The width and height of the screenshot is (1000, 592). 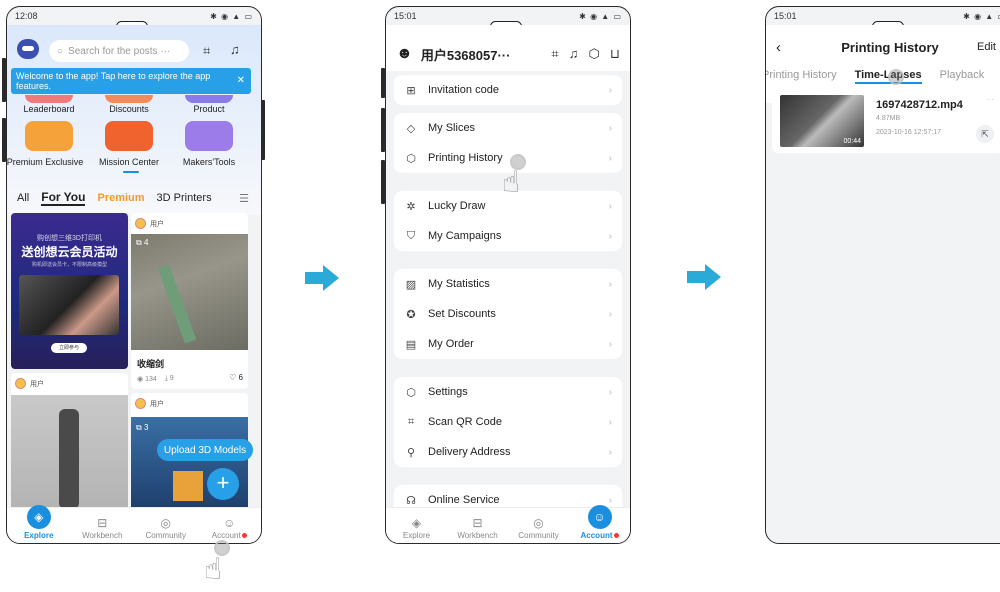 I want to click on menu-set-discounts: ✪ Set Discounts ›, so click(x=508, y=314).